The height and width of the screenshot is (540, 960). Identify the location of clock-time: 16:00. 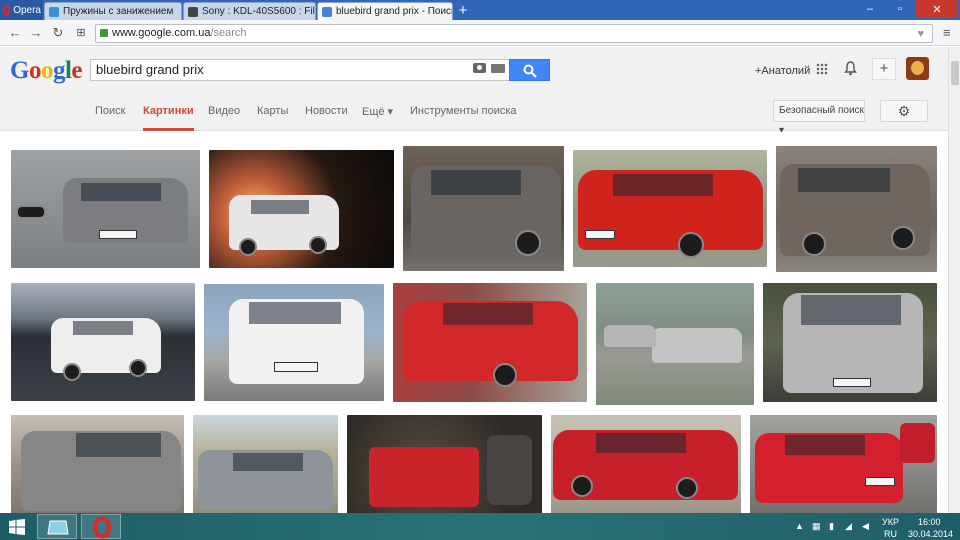
(929, 522).